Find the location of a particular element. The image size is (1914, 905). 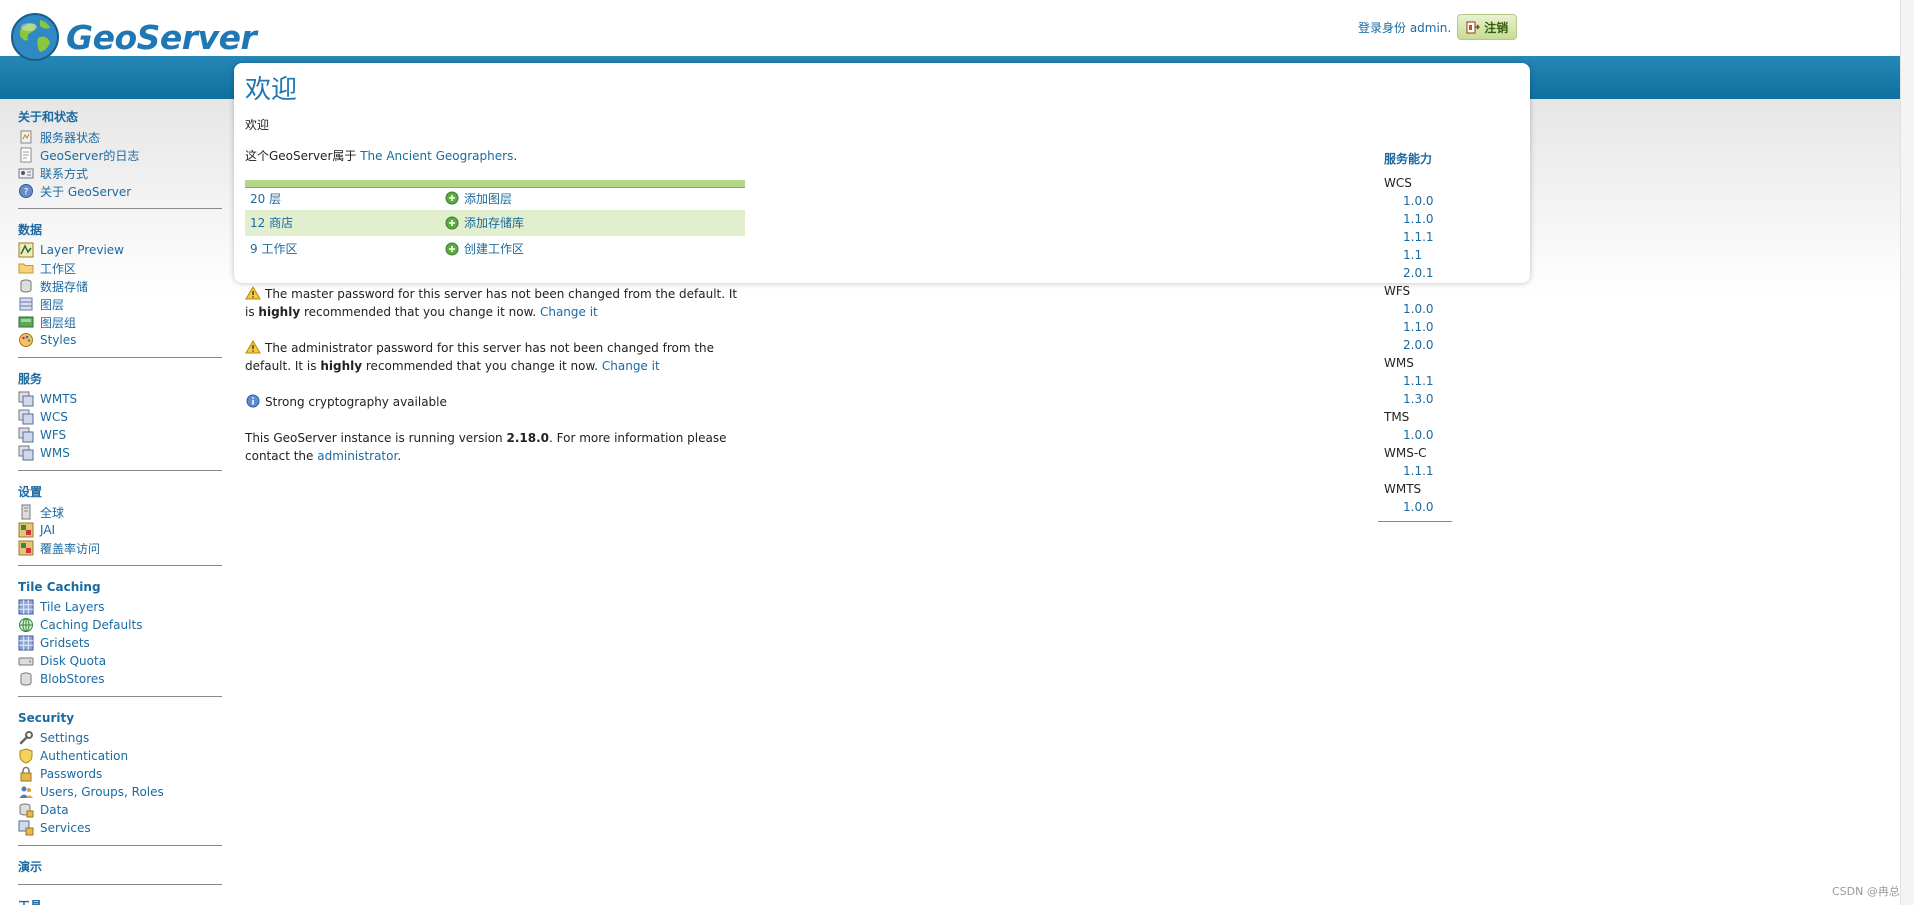

page-title: 欢迎 is located at coordinates (271, 90).